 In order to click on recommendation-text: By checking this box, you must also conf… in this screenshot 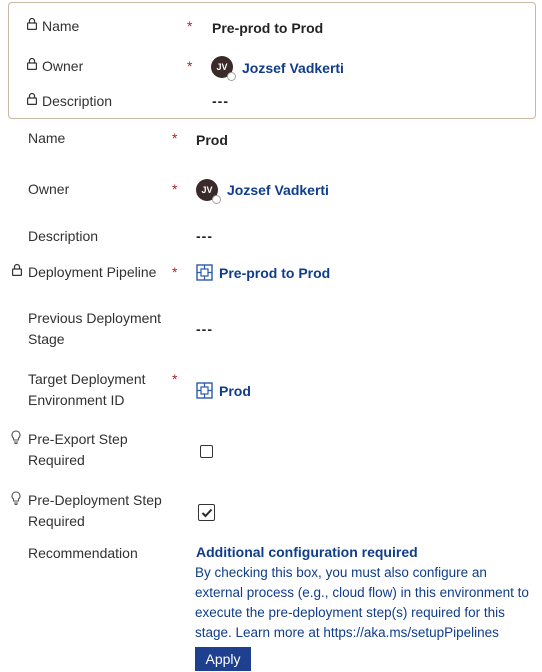, I will do `click(366, 603)`.